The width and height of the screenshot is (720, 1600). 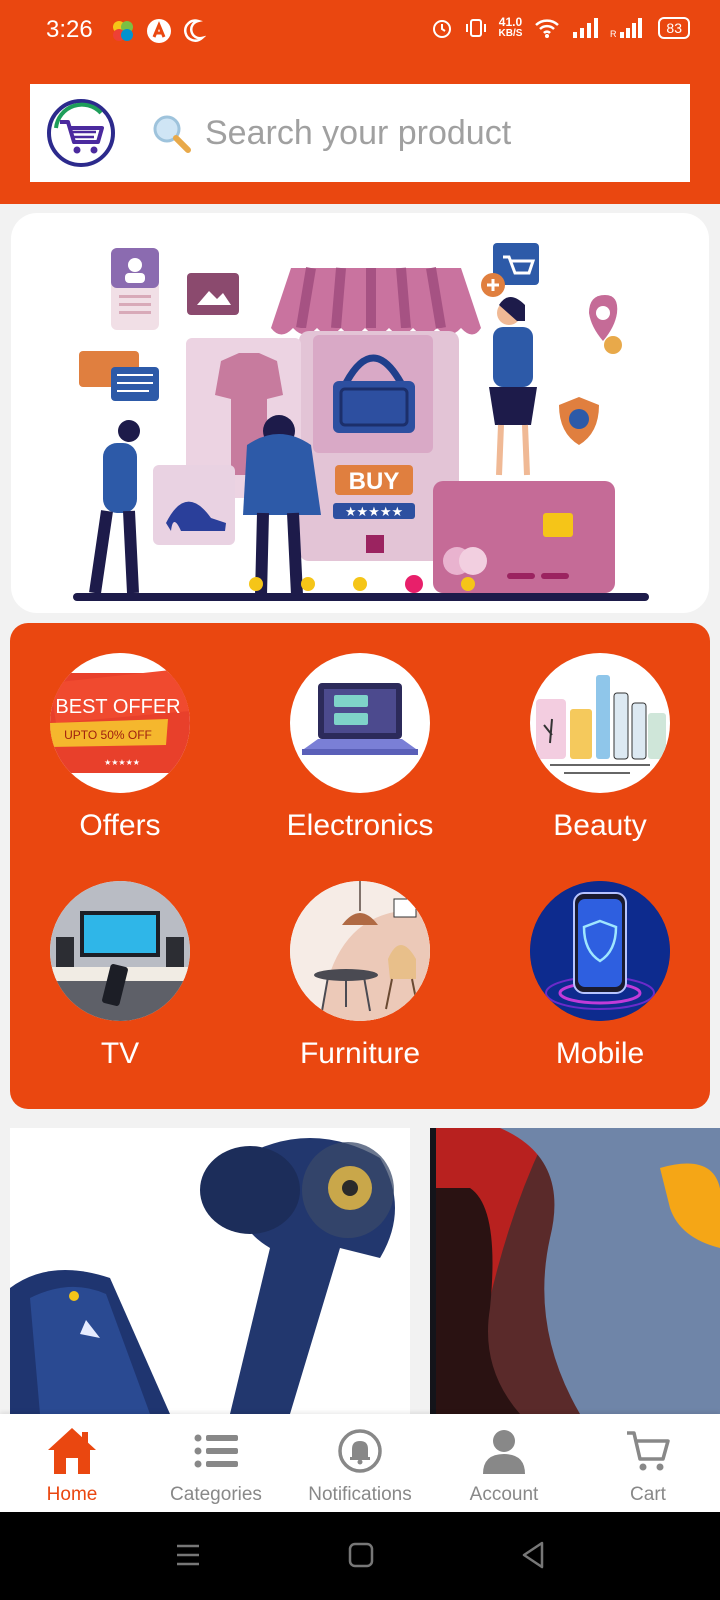 What do you see at coordinates (216, 1494) in the screenshot?
I see `nav-label: Categories` at bounding box center [216, 1494].